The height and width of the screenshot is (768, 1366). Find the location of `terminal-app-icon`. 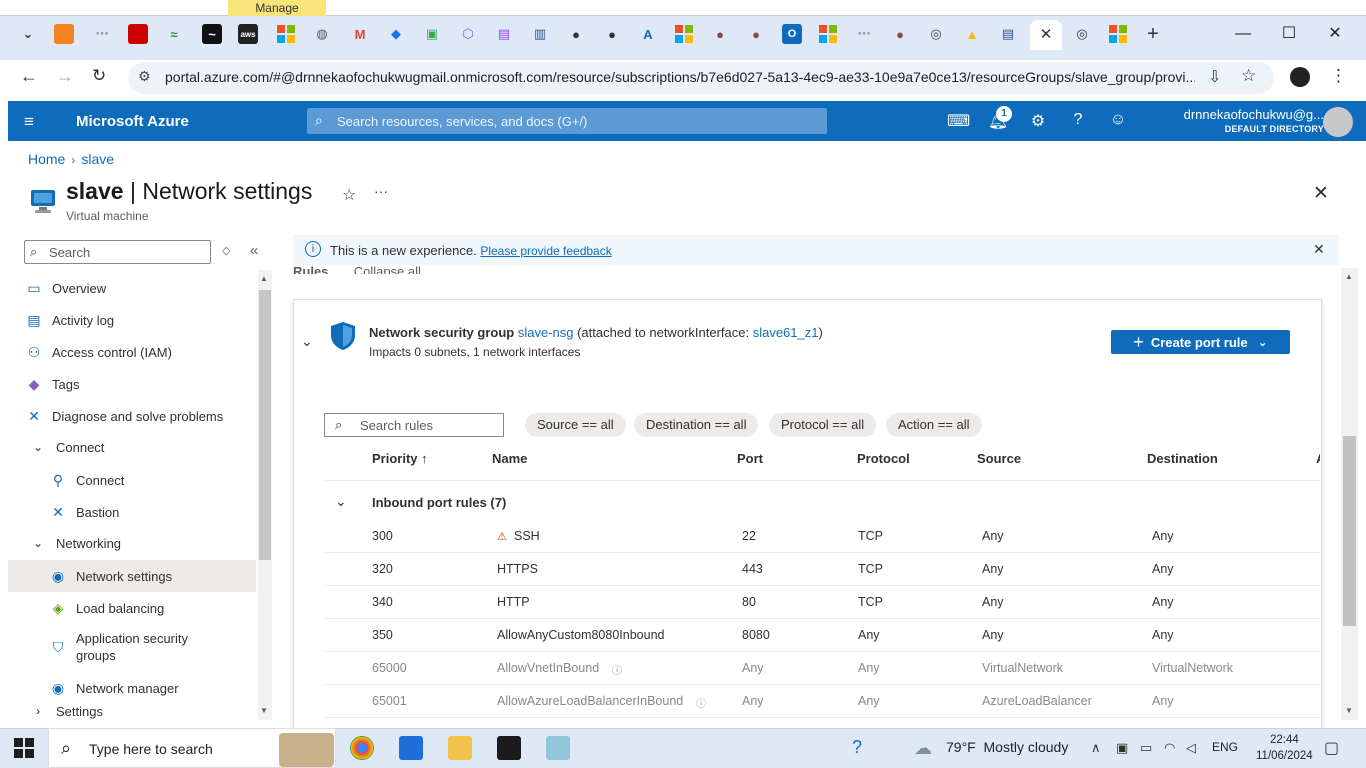

terminal-app-icon is located at coordinates (509, 748).